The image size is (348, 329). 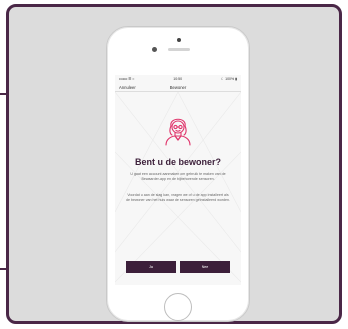 I want to click on status-bar: ••ooo ☰ ≈ 10:50 ☾ 100% ▮, so click(x=178, y=79).